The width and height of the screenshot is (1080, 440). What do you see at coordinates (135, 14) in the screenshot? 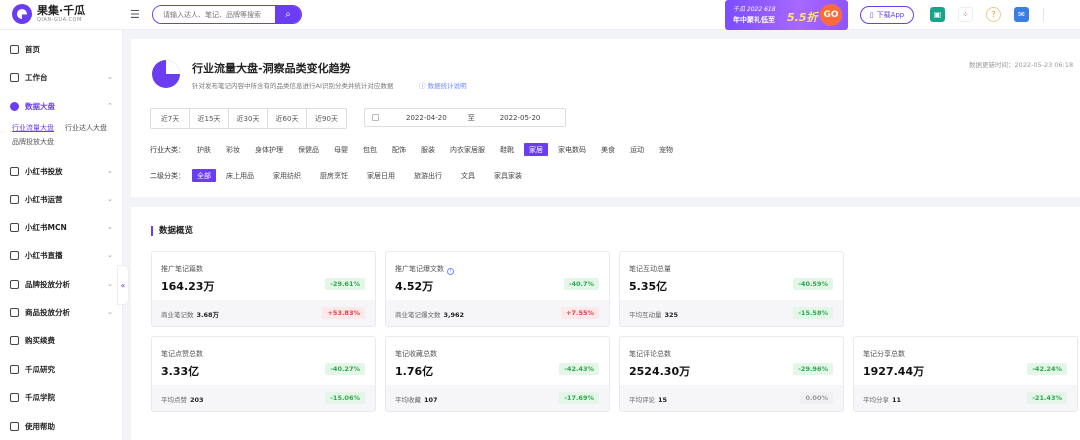
I see `menu-toggle-icon: ☰` at bounding box center [135, 14].